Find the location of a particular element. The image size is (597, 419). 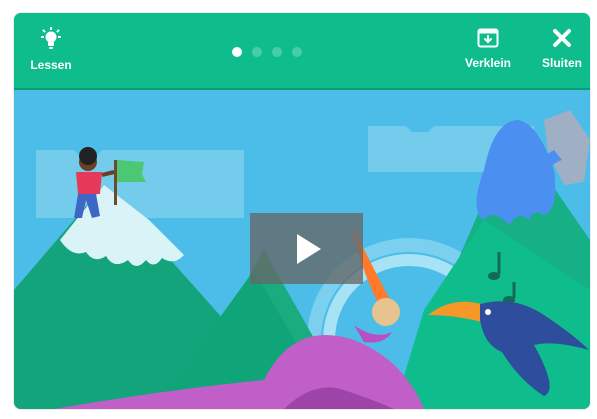

lessons-label: Lessen is located at coordinates (51, 65).